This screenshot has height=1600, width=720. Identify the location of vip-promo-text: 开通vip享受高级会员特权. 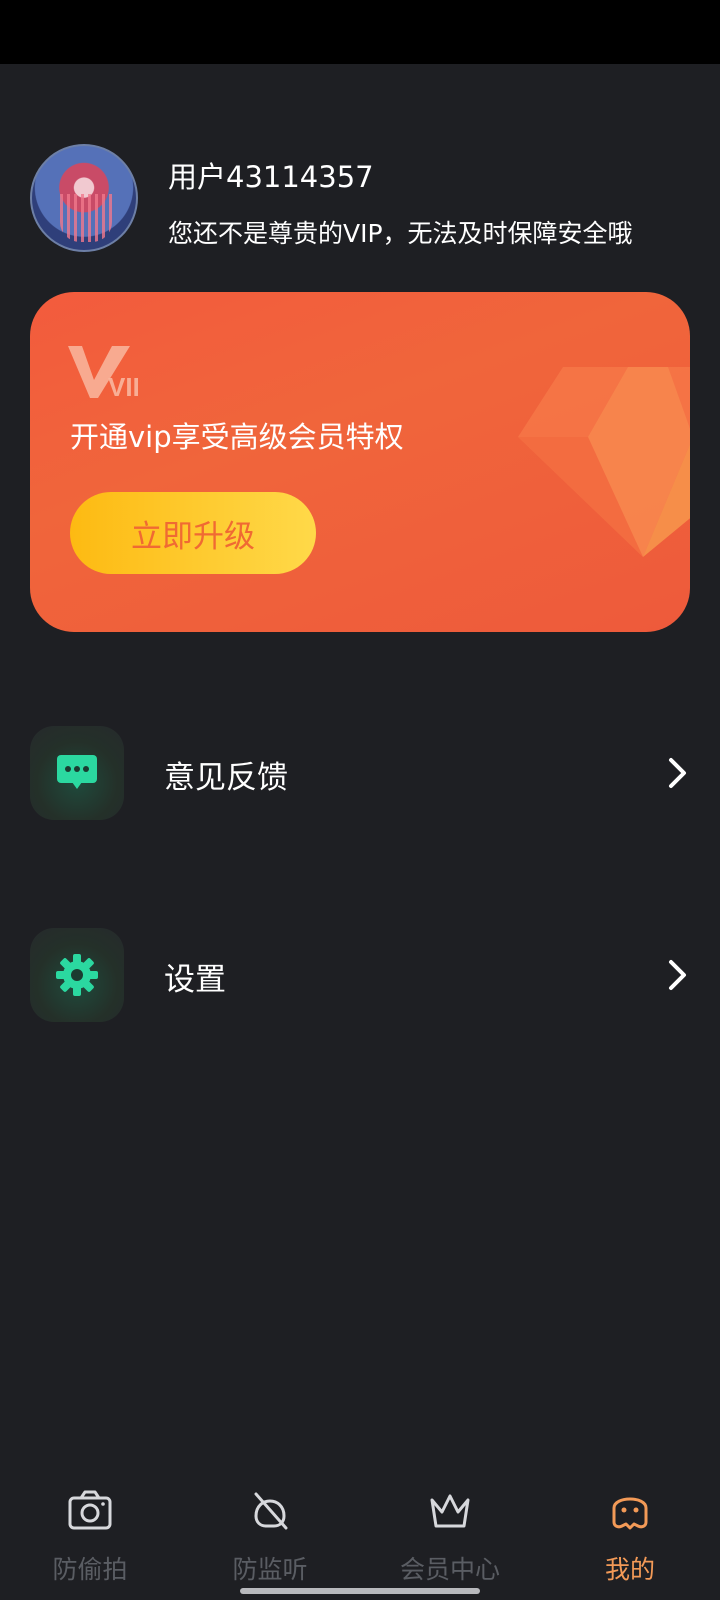
(237, 437).